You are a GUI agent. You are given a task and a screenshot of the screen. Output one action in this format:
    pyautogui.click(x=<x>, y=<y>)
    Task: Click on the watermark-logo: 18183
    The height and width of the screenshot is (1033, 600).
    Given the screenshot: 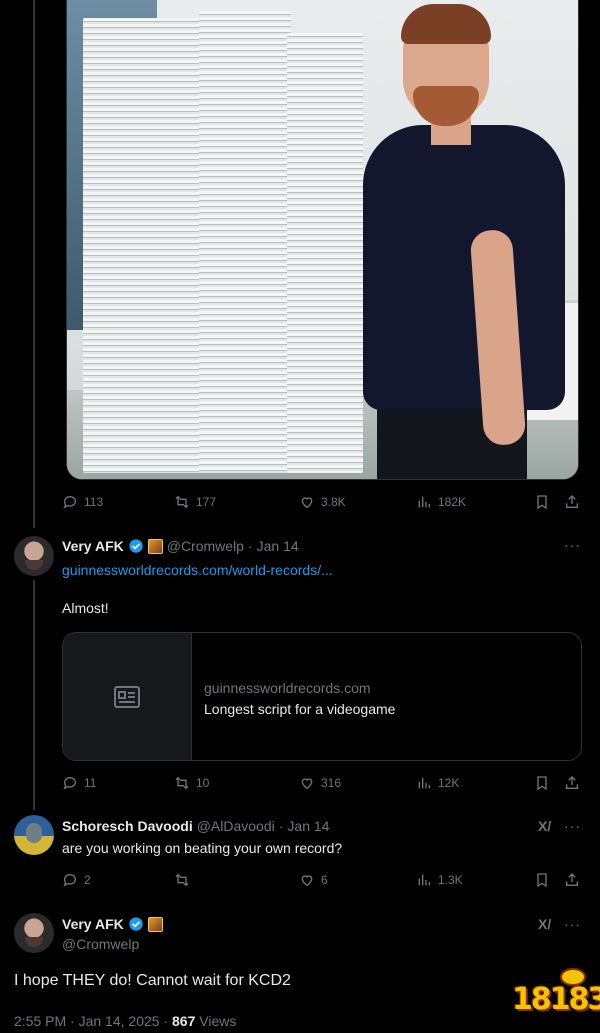 What is the action you would take?
    pyautogui.click(x=556, y=993)
    